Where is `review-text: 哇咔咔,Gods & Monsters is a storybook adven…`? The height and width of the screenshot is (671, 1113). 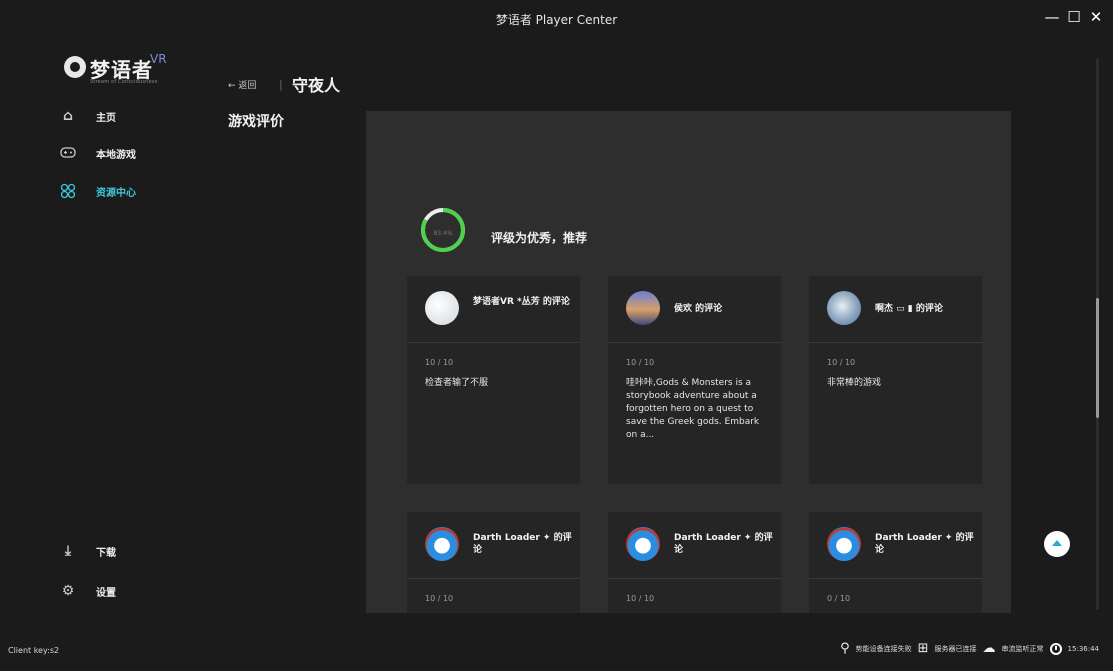
review-text: 哇咔咔,Gods & Monsters is a storybook adven… is located at coordinates (693, 409).